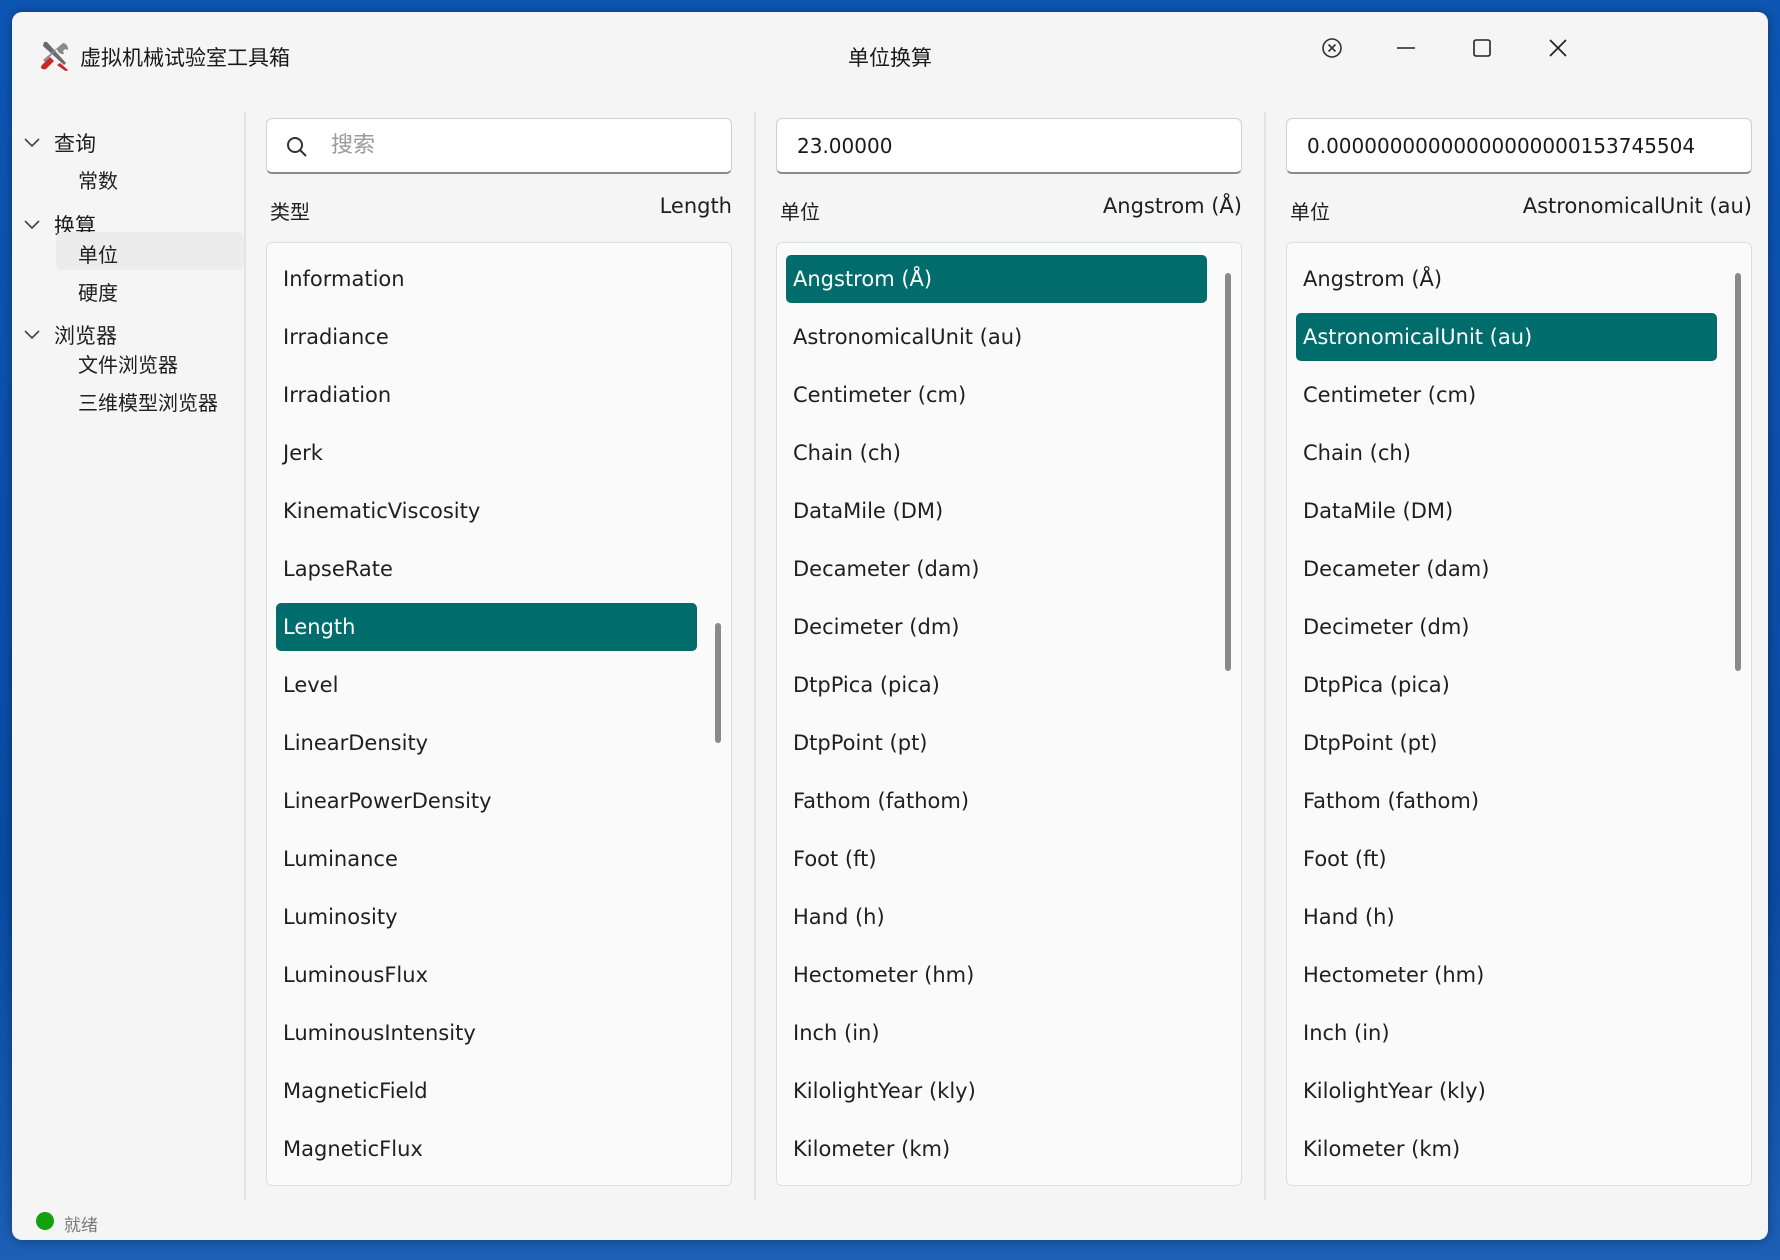 Image resolution: width=1780 pixels, height=1260 pixels. I want to click on close-button, so click(1558, 48).